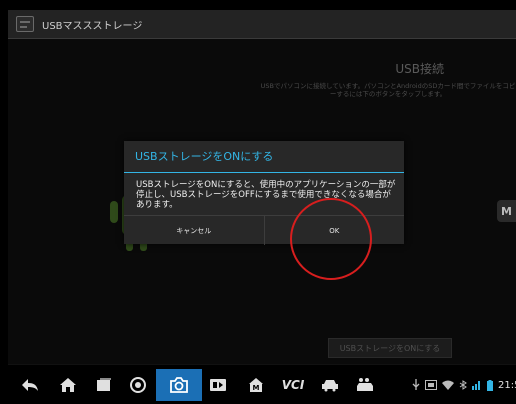  I want to click on usb-connection-heading: USB接続, so click(419, 69).